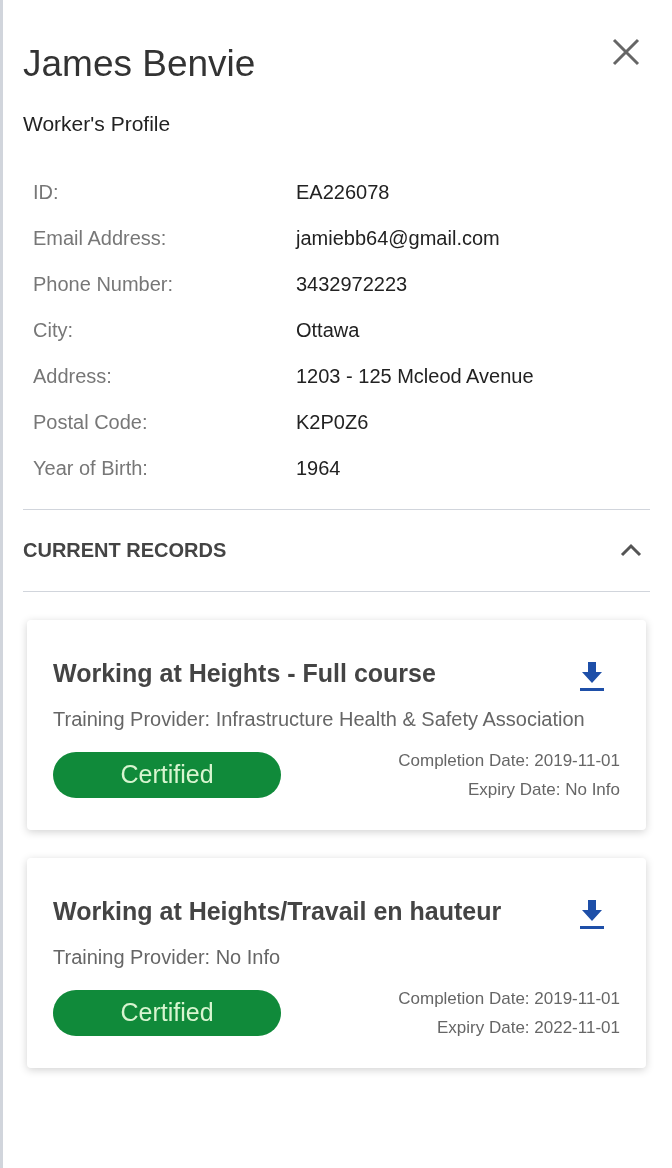 Image resolution: width=672 pixels, height=1168 pixels. What do you see at coordinates (91, 468) in the screenshot?
I see `field-label: Year of Birth:` at bounding box center [91, 468].